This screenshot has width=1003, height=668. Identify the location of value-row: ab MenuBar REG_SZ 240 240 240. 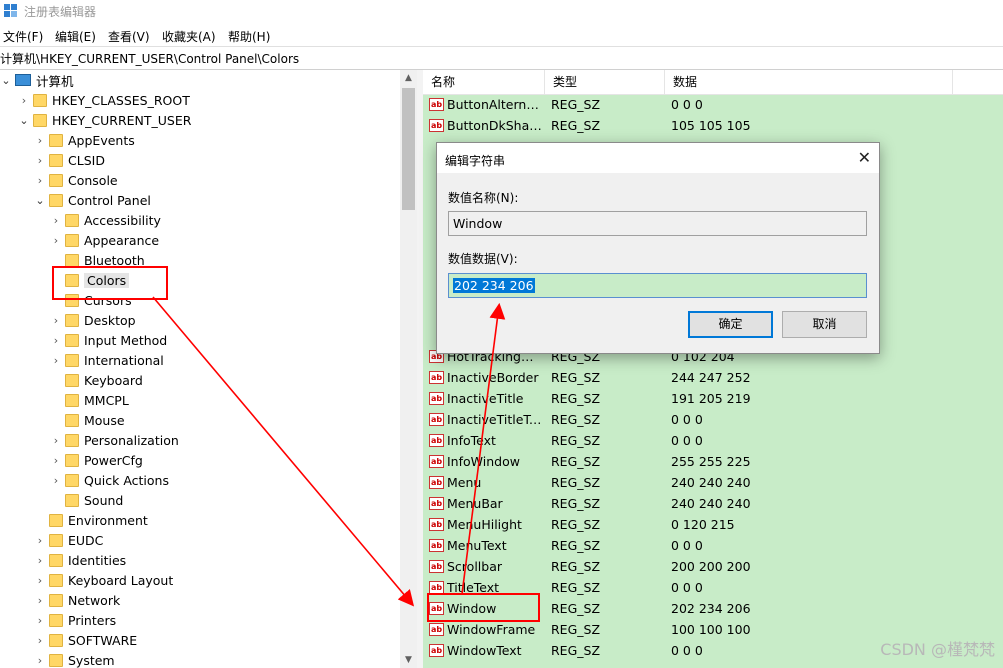
(713, 503).